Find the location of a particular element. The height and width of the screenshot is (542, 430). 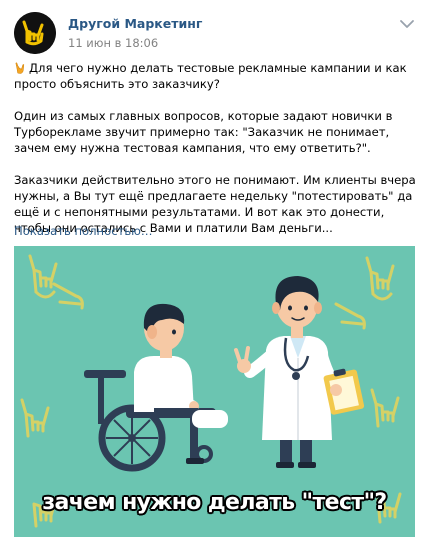

post-header: Другой Маркетинг 11 июн в 18:06 is located at coordinates (215, 34).